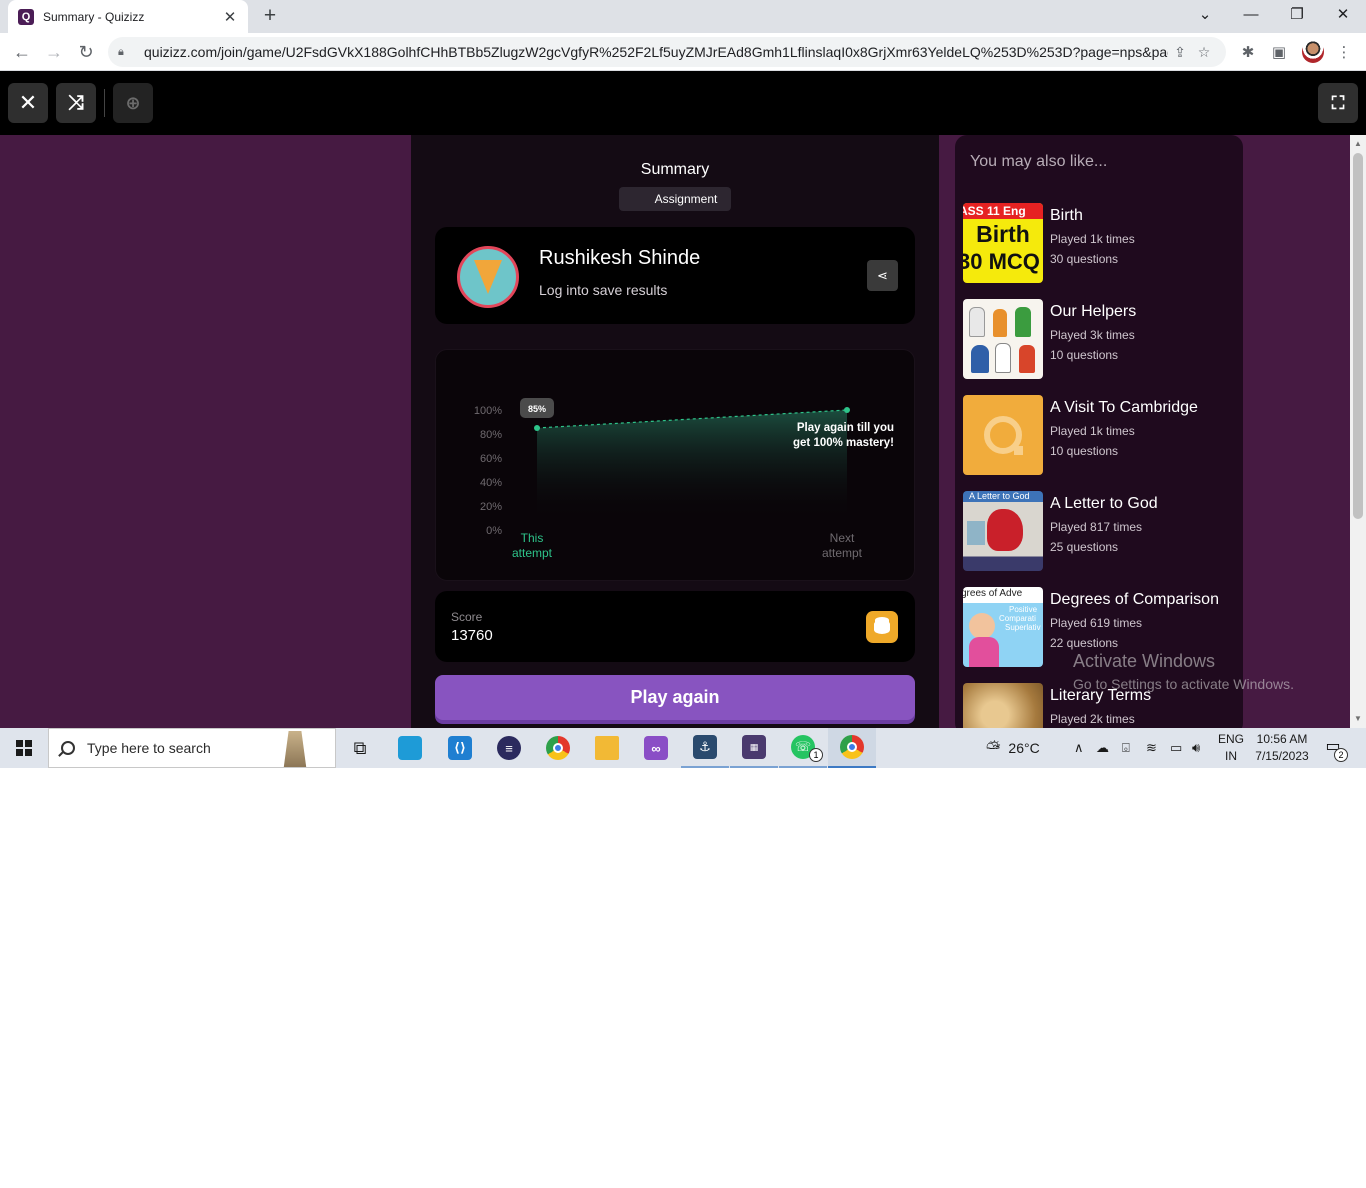  Describe the element at coordinates (1279, 53) in the screenshot. I see `sidepanel-icon: ▣` at that location.